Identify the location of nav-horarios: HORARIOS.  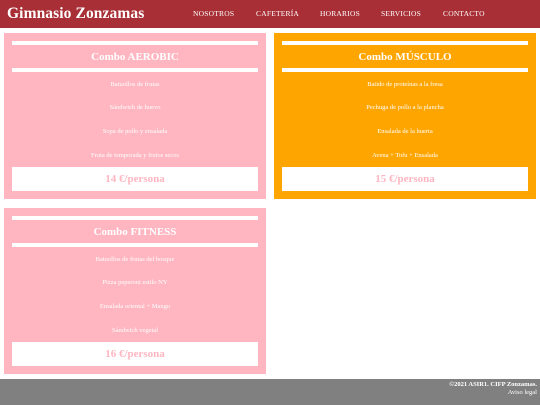
(340, 13).